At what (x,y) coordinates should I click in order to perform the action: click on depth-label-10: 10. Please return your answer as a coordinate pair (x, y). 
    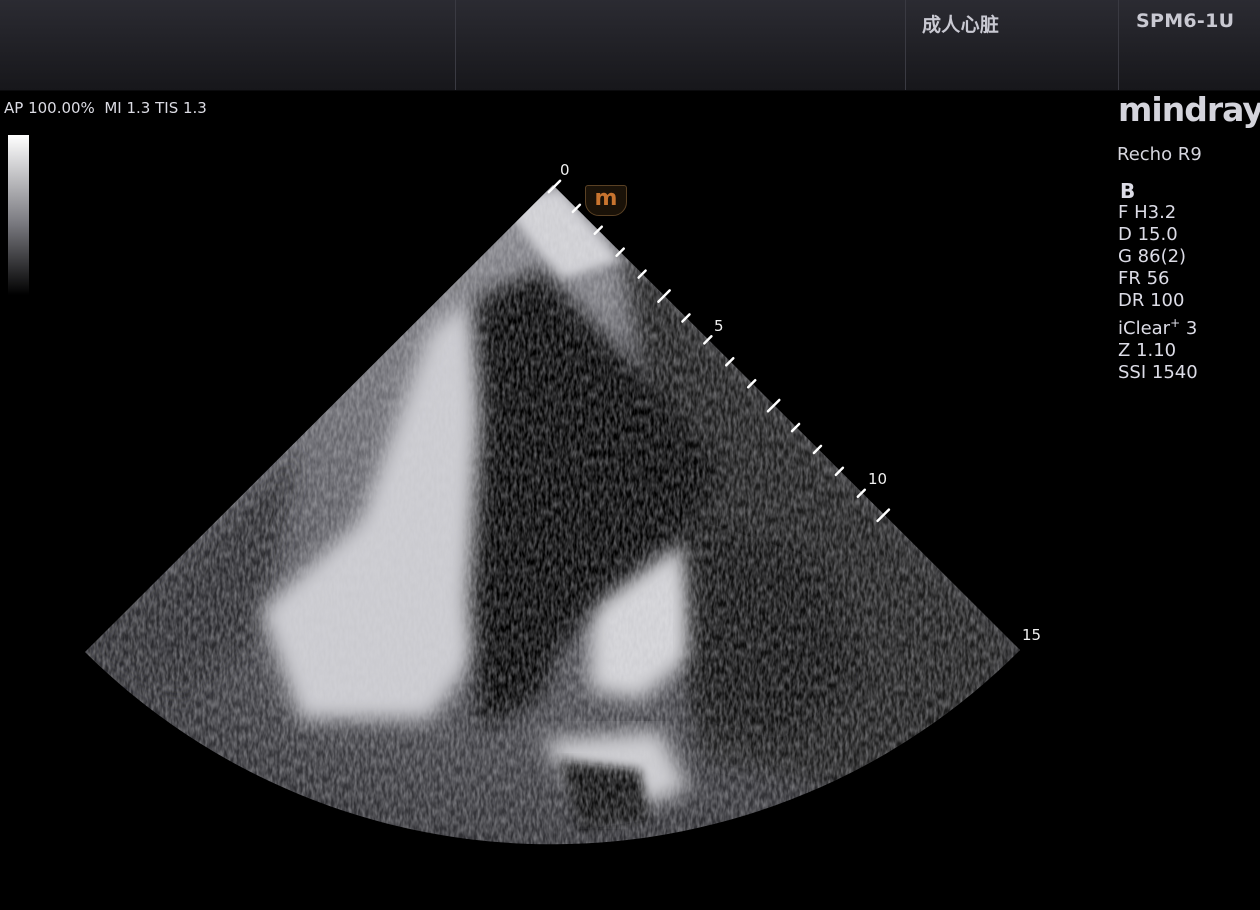
    Looking at the image, I should click on (878, 479).